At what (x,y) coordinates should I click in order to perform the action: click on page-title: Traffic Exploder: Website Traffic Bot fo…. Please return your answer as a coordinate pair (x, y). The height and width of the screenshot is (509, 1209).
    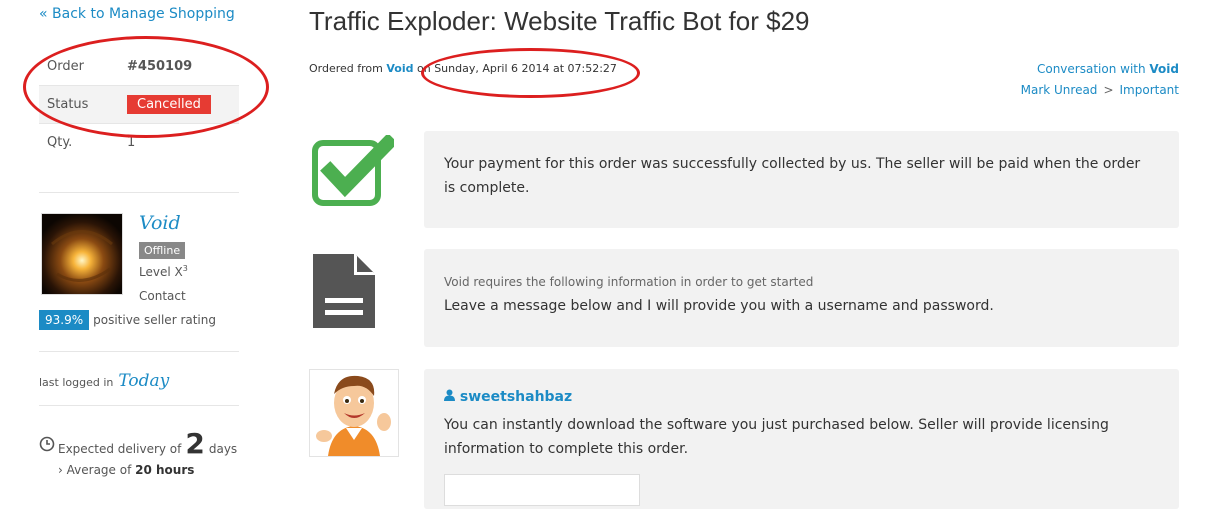
    Looking at the image, I should click on (559, 21).